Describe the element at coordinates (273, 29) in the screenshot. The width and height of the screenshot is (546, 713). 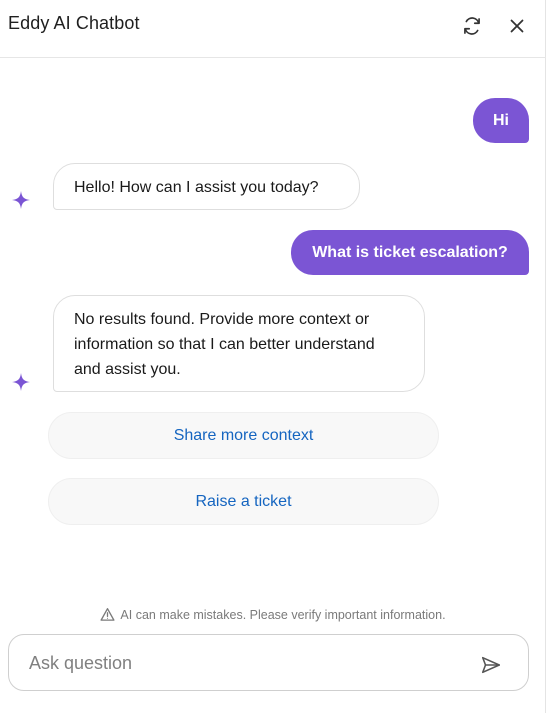
I see `chat-header: Eddy AI Chatbot` at that location.